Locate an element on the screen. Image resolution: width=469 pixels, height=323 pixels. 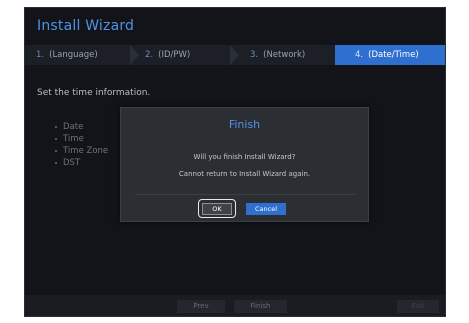
step-network: 3. (Network) is located at coordinates (283, 55).